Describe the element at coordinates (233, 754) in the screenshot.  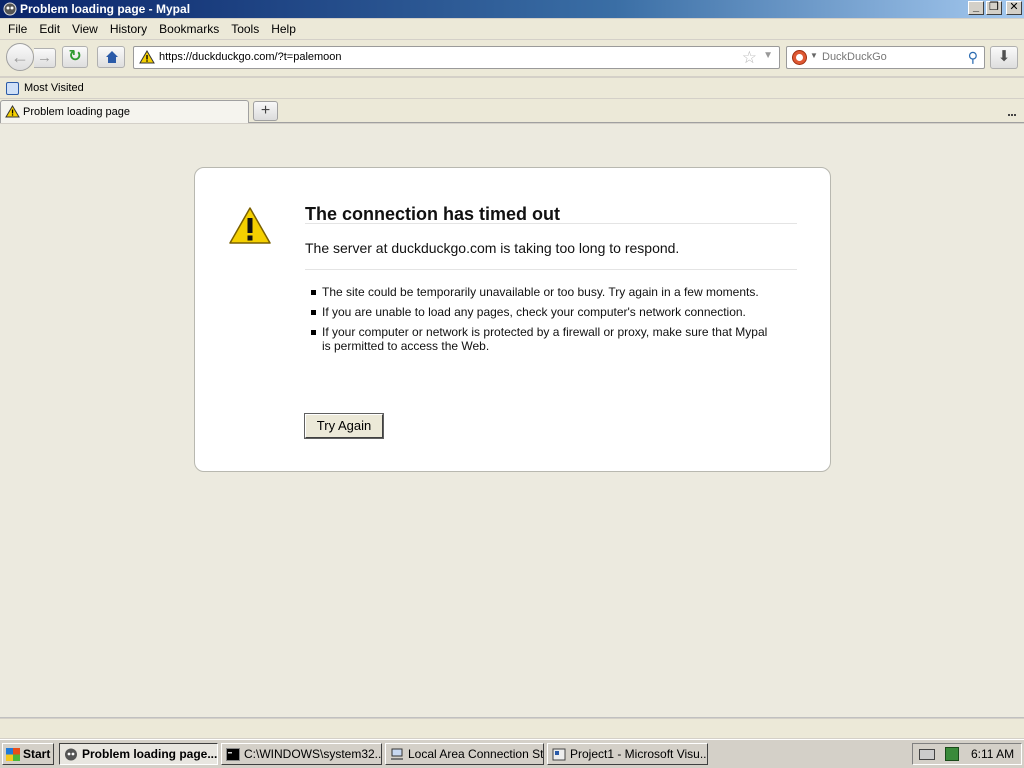
I see `cmd-icon` at that location.